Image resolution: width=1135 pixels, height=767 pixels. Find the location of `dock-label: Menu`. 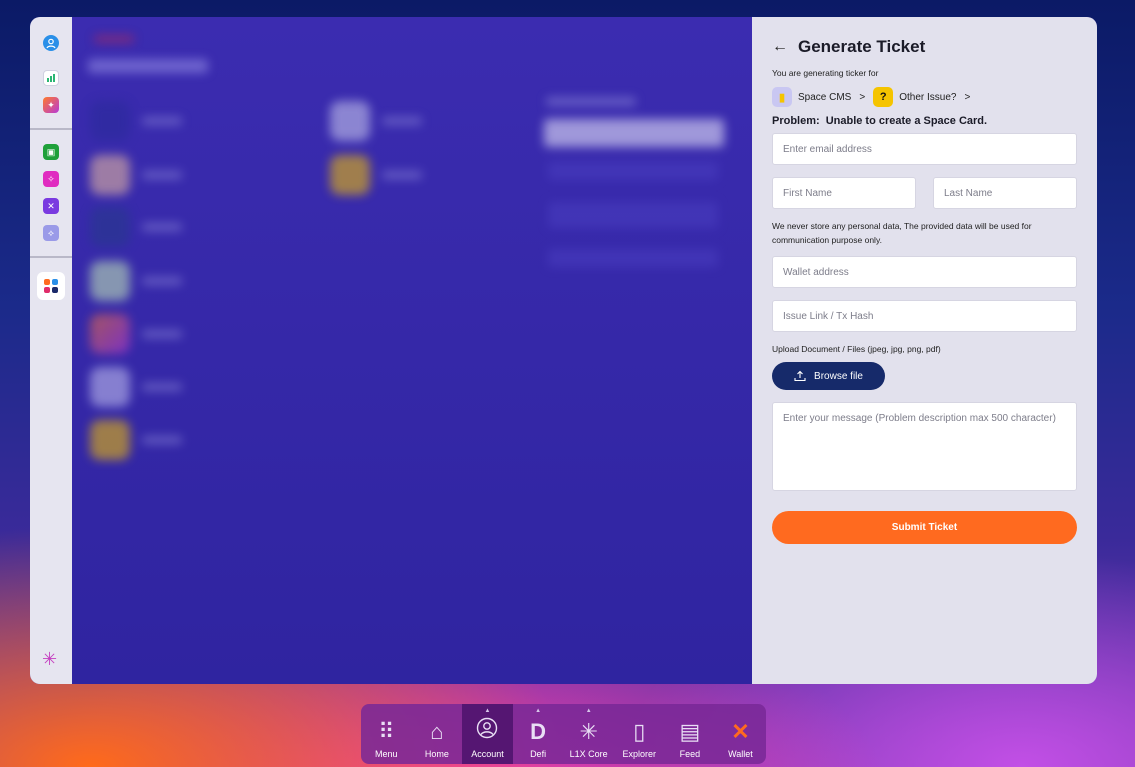

dock-label: Menu is located at coordinates (386, 754).